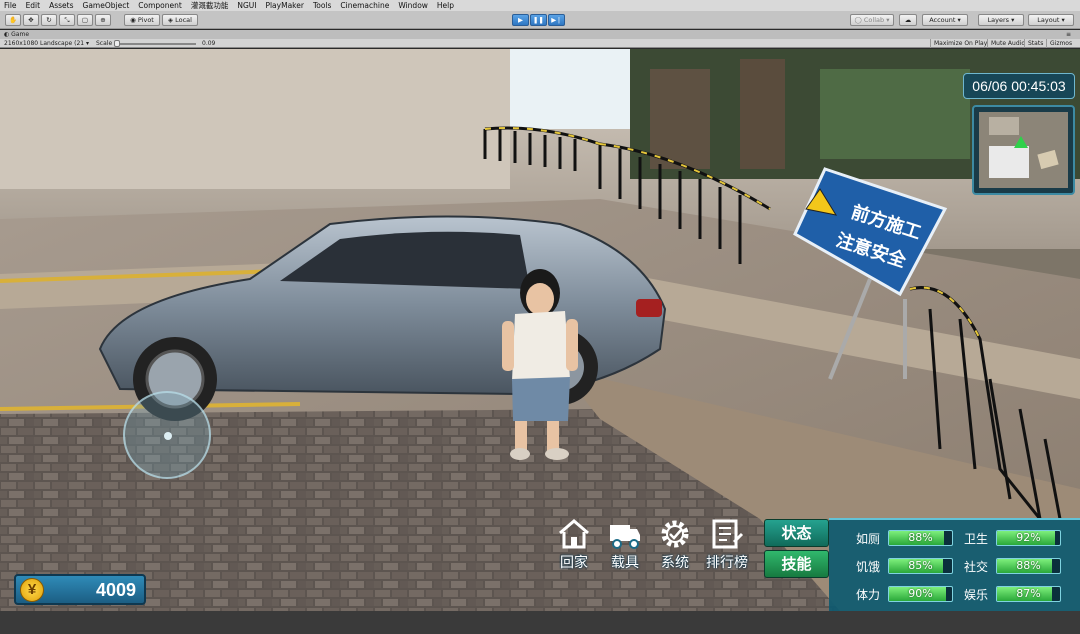 The width and height of the screenshot is (1080, 634). What do you see at coordinates (625, 563) in the screenshot?
I see `vehicle-label: 载具` at bounding box center [625, 563].